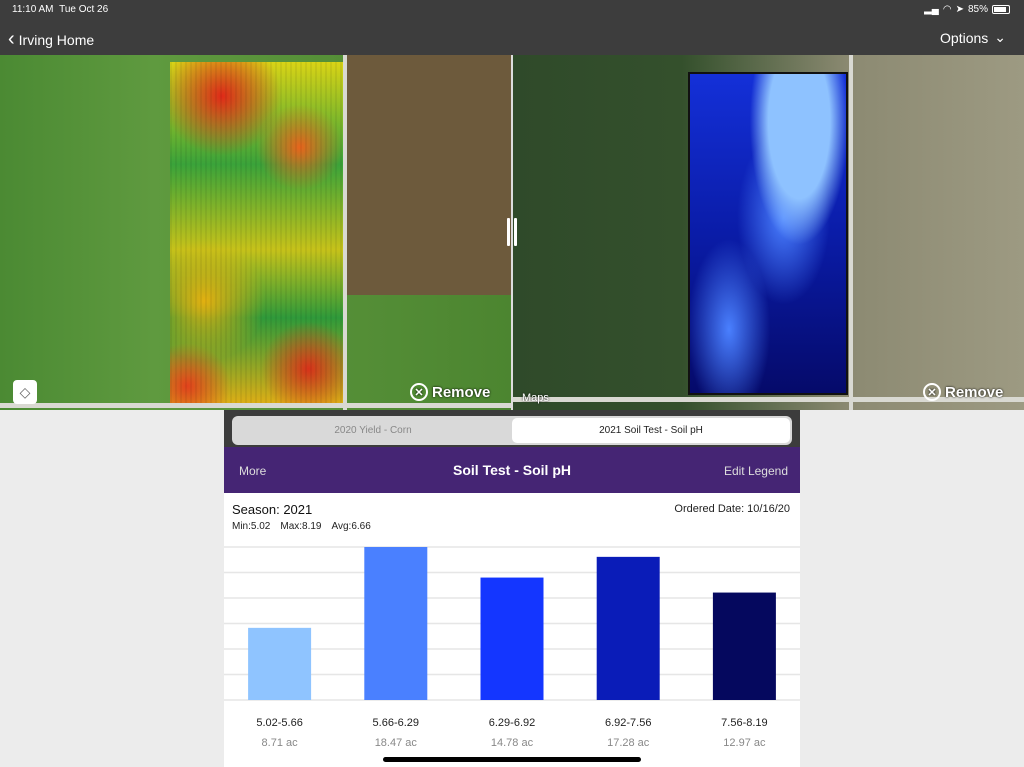 The height and width of the screenshot is (767, 1024). I want to click on back-button: ‹ Irving Home, so click(51, 39).